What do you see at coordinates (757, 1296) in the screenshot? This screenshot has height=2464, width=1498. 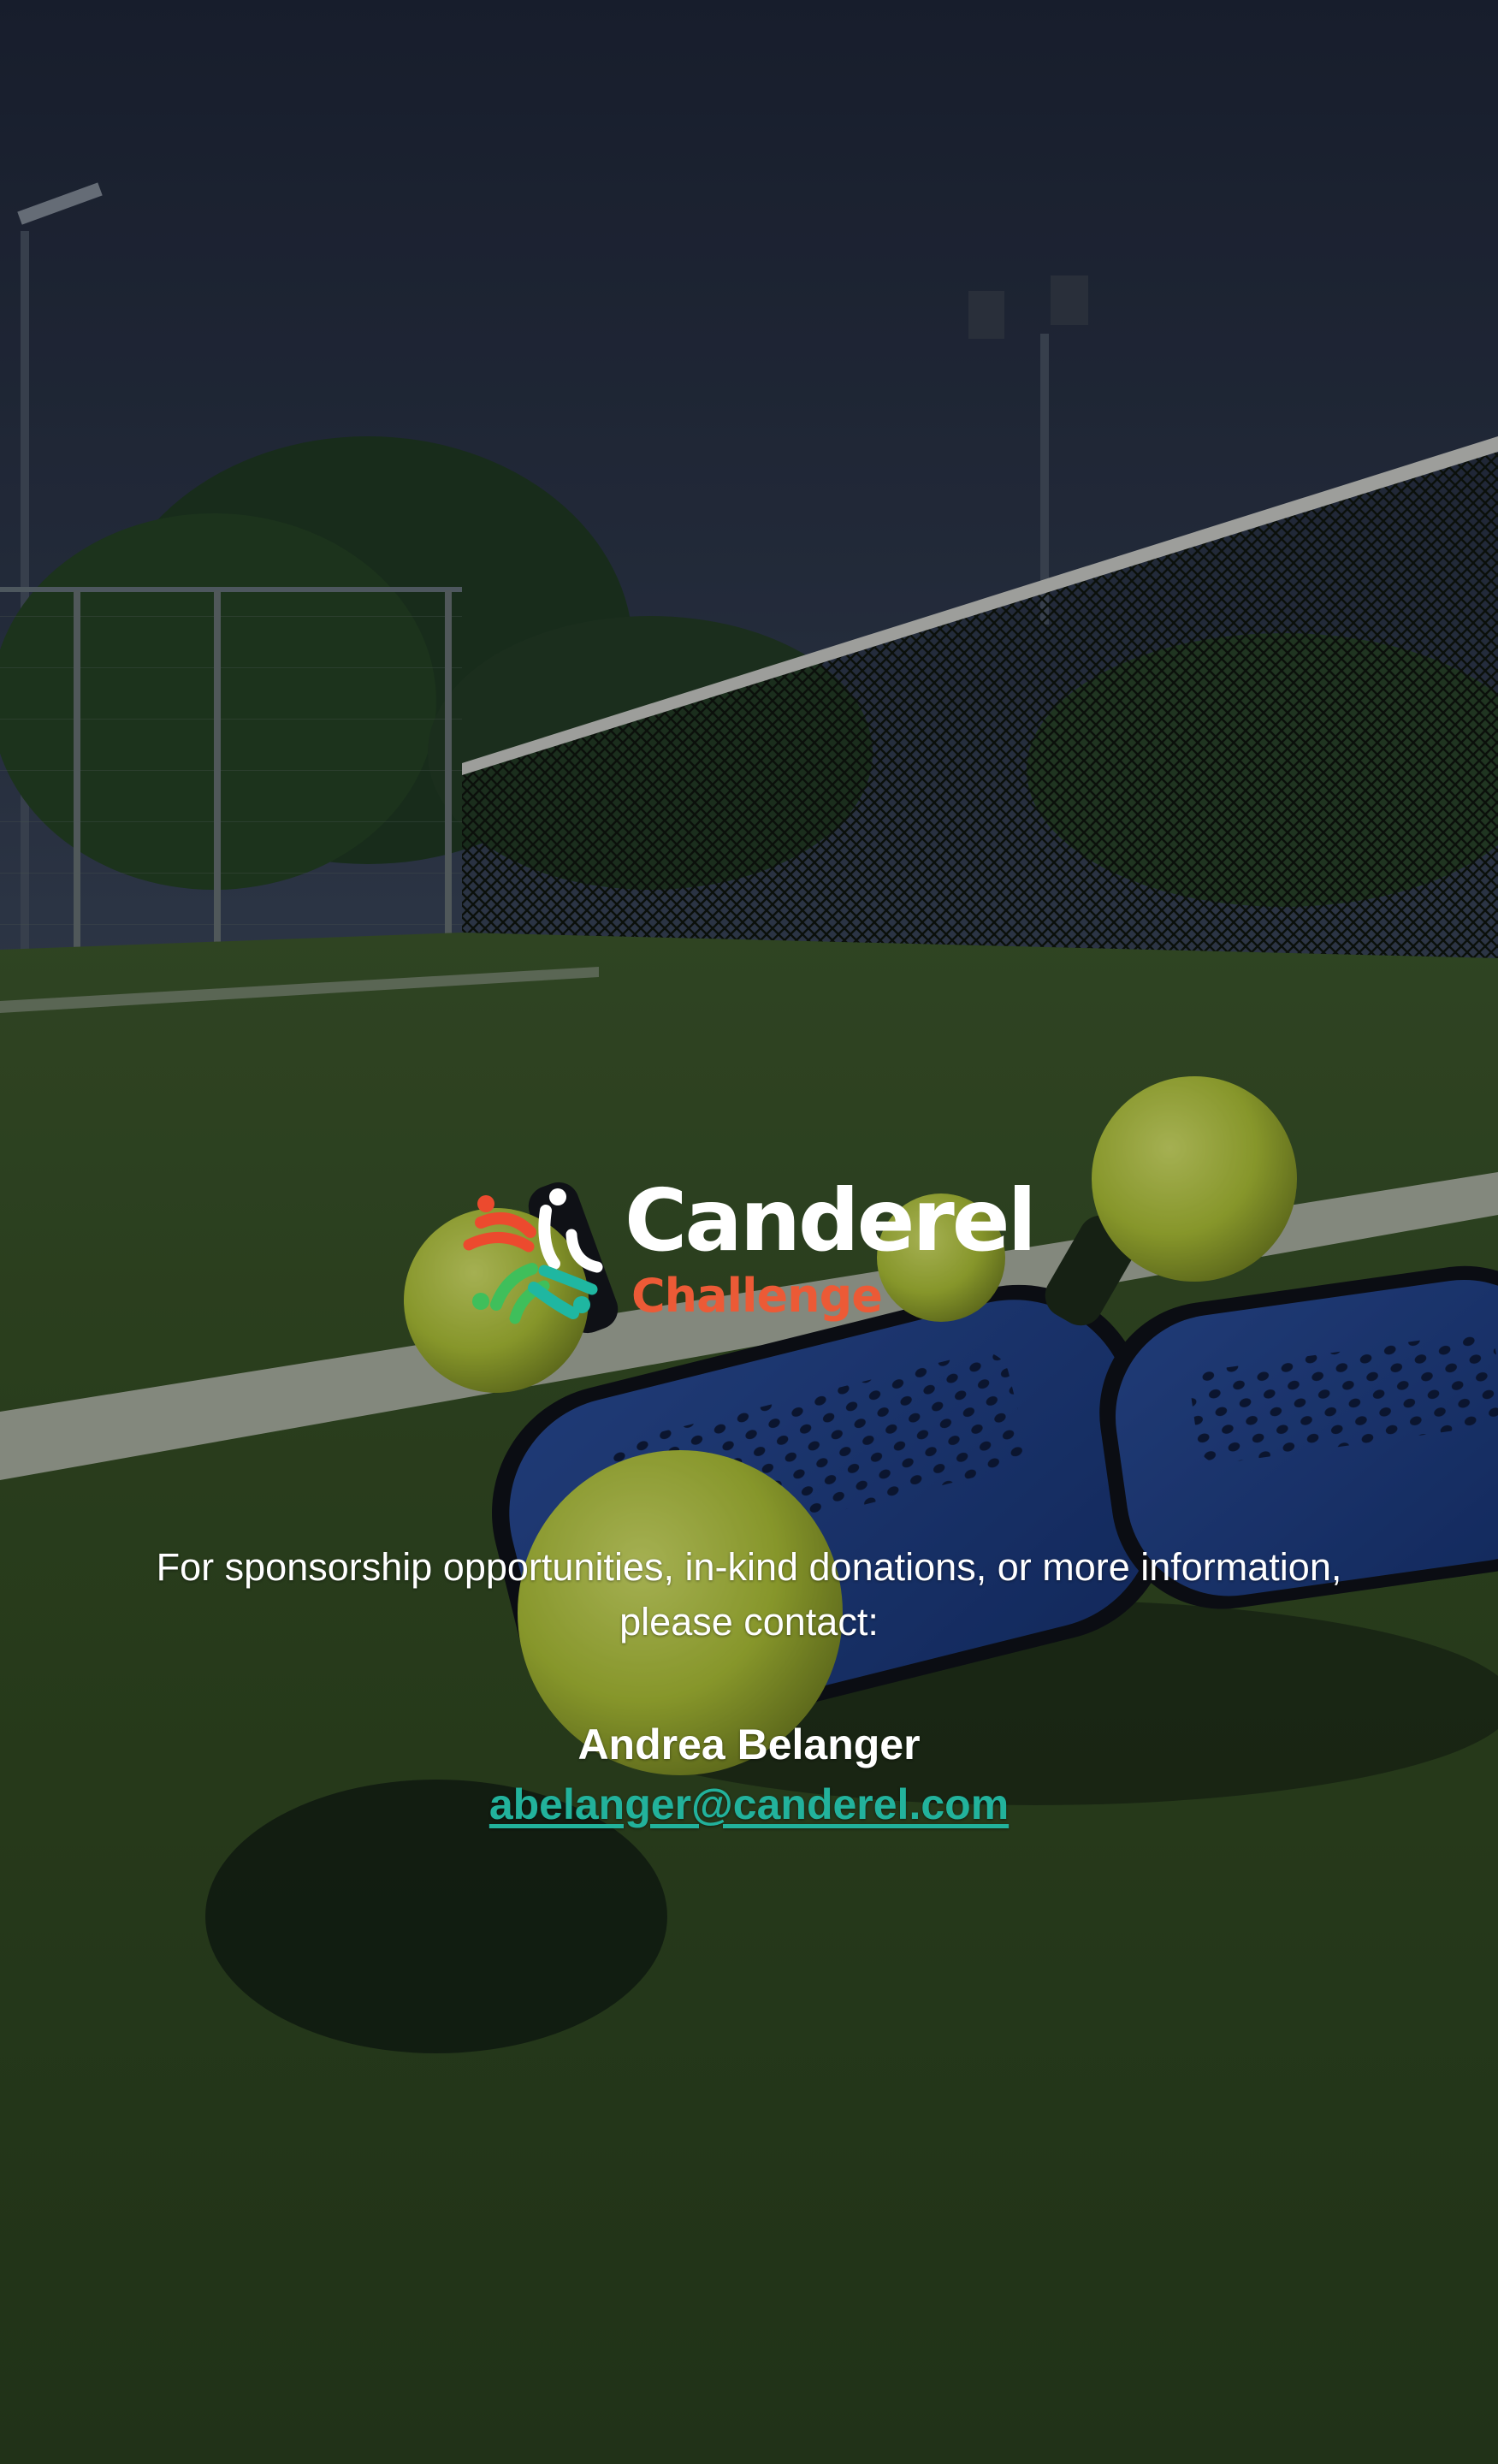 I see `brand-subtitle: Challenge` at bounding box center [757, 1296].